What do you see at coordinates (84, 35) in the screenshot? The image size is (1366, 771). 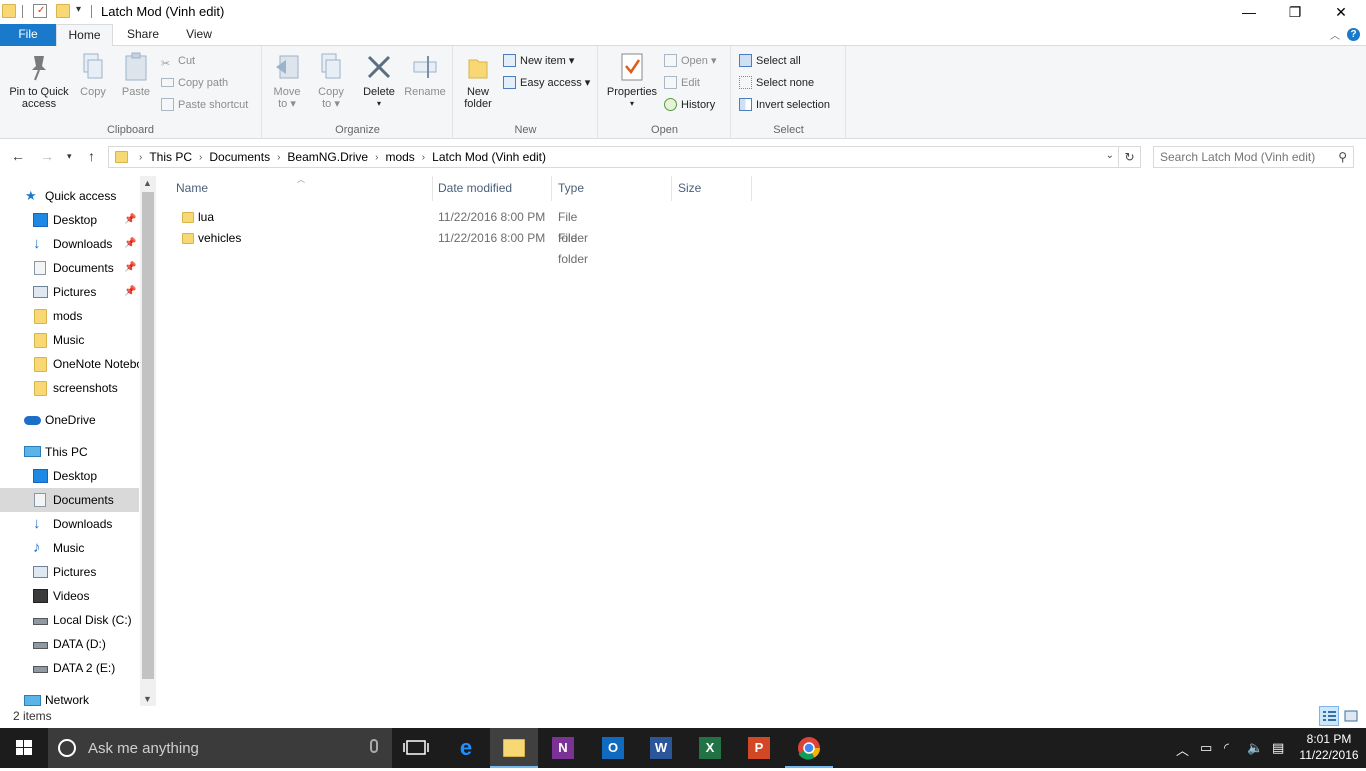 I see `tab-home: Home` at bounding box center [84, 35].